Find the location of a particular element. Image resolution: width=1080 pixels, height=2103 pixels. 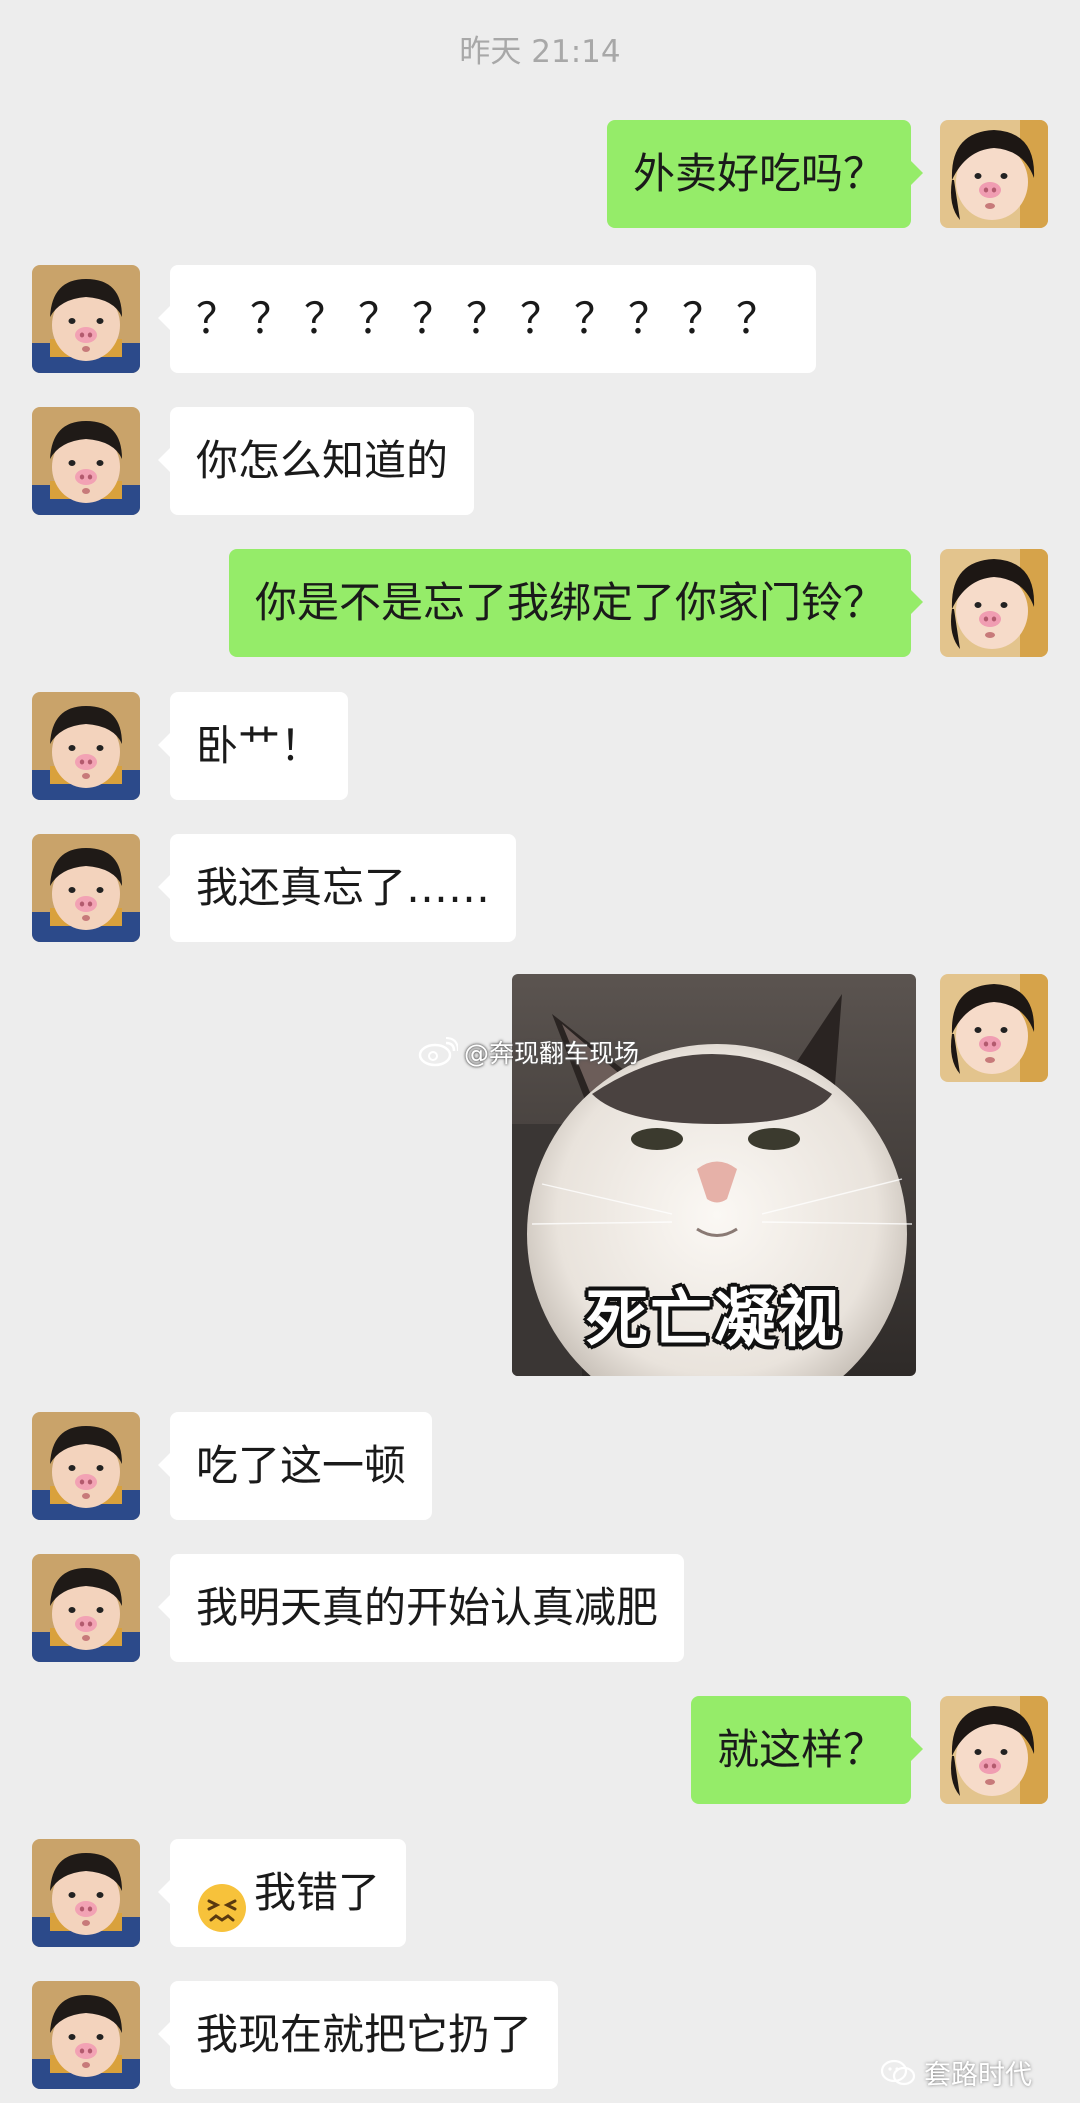

incoming-message-bubble: 我错了 is located at coordinates (282, 1893).